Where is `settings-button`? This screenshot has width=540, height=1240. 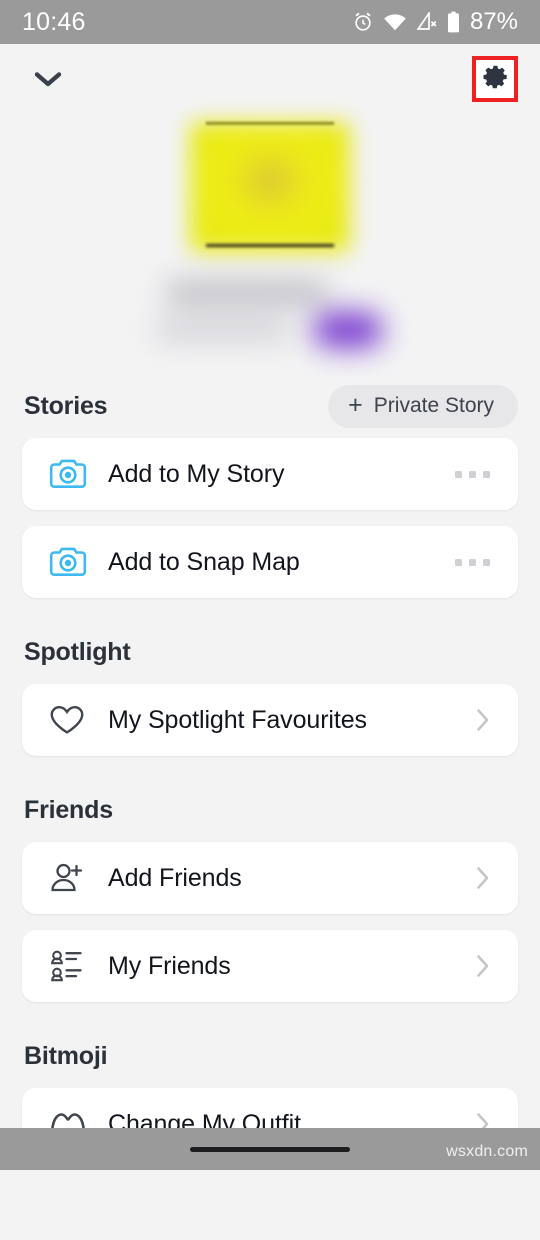
settings-button is located at coordinates (495, 79).